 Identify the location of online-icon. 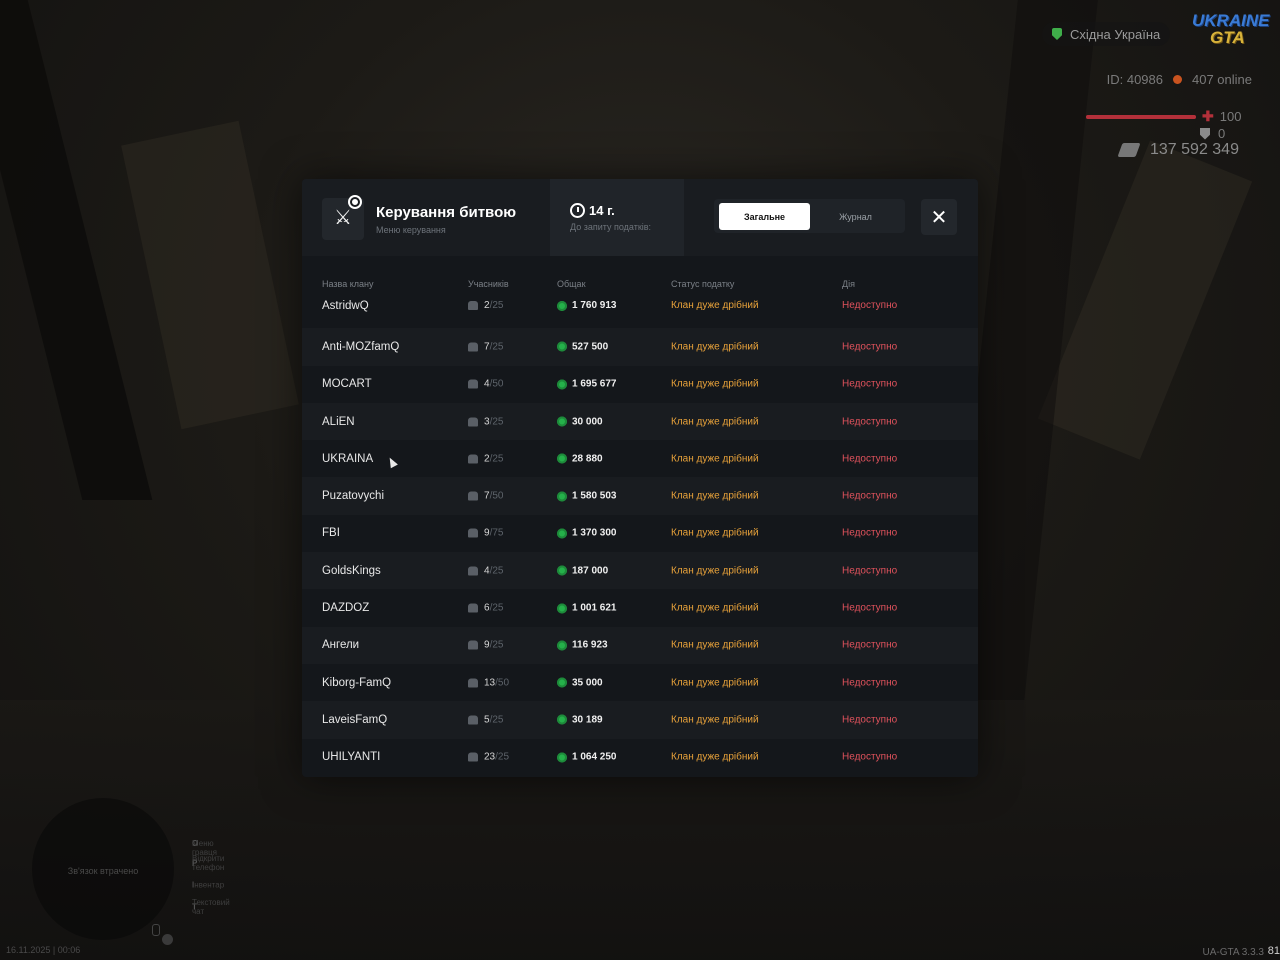
(1177, 79).